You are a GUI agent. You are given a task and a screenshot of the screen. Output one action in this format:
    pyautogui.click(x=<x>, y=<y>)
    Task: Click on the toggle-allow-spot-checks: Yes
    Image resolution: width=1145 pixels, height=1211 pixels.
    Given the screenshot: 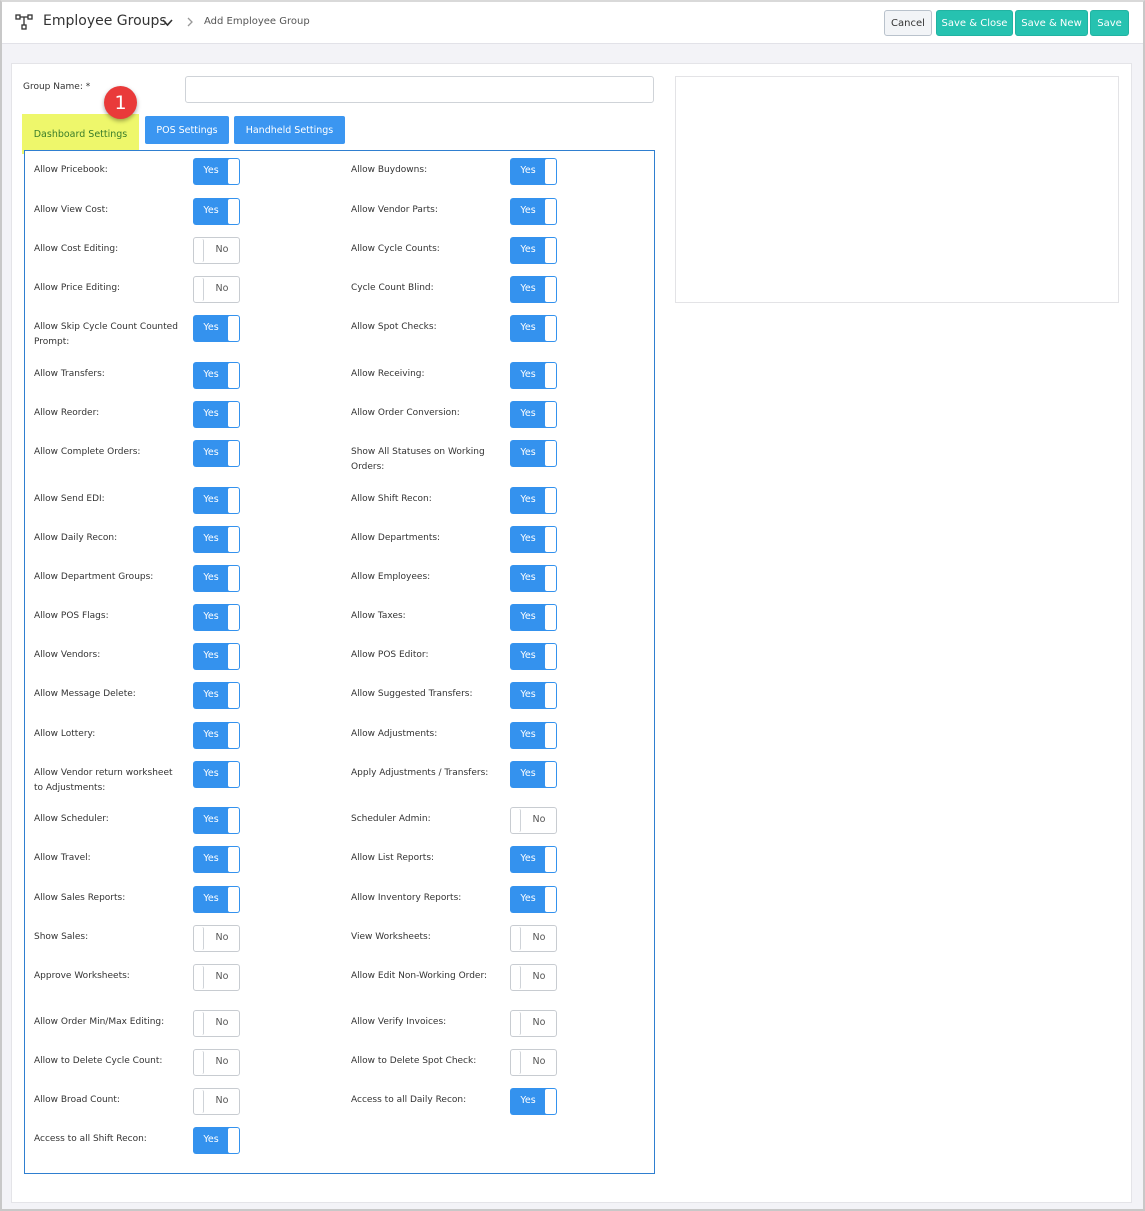 What is the action you would take?
    pyautogui.click(x=533, y=328)
    